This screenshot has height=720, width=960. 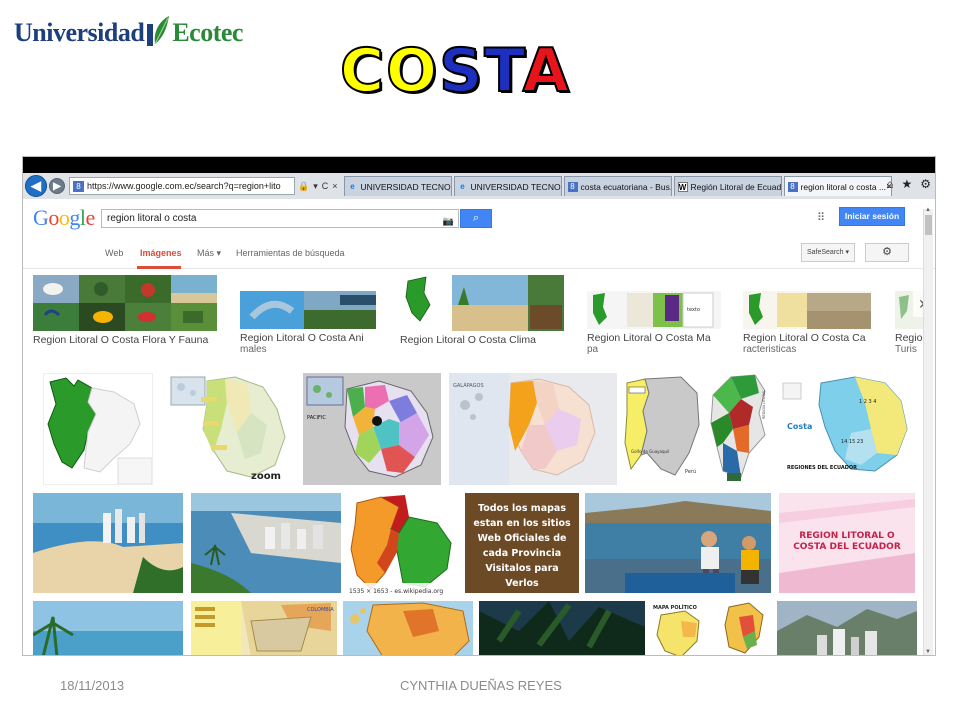 I want to click on related-label-continued: pa, so click(x=593, y=349).